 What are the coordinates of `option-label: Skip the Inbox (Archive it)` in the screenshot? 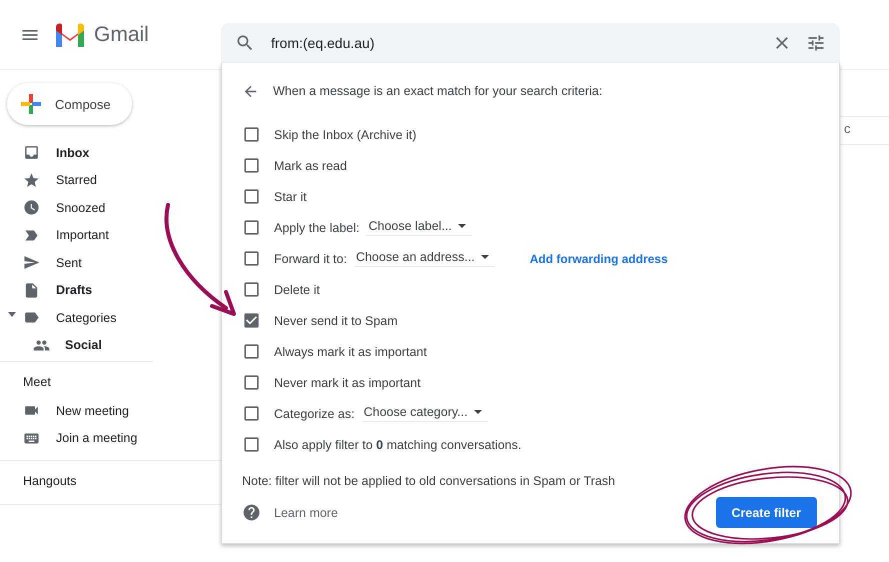 It's located at (345, 135).